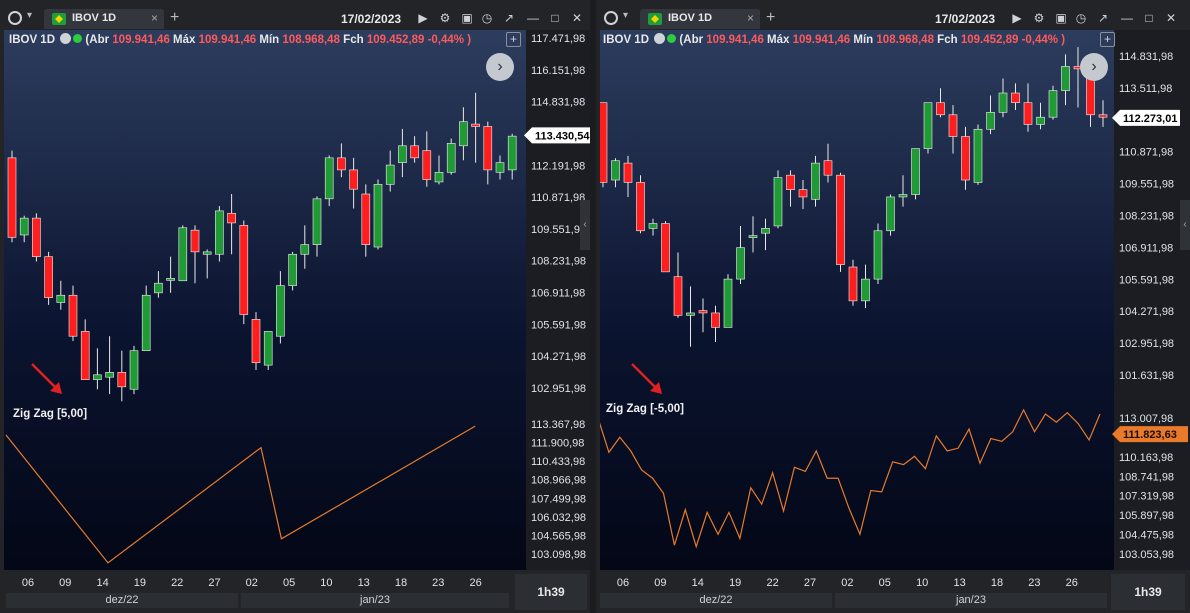 The width and height of the screenshot is (1190, 613). Describe the element at coordinates (1146, 217) in the screenshot. I see `price-tick-label: 108.231,98` at that location.